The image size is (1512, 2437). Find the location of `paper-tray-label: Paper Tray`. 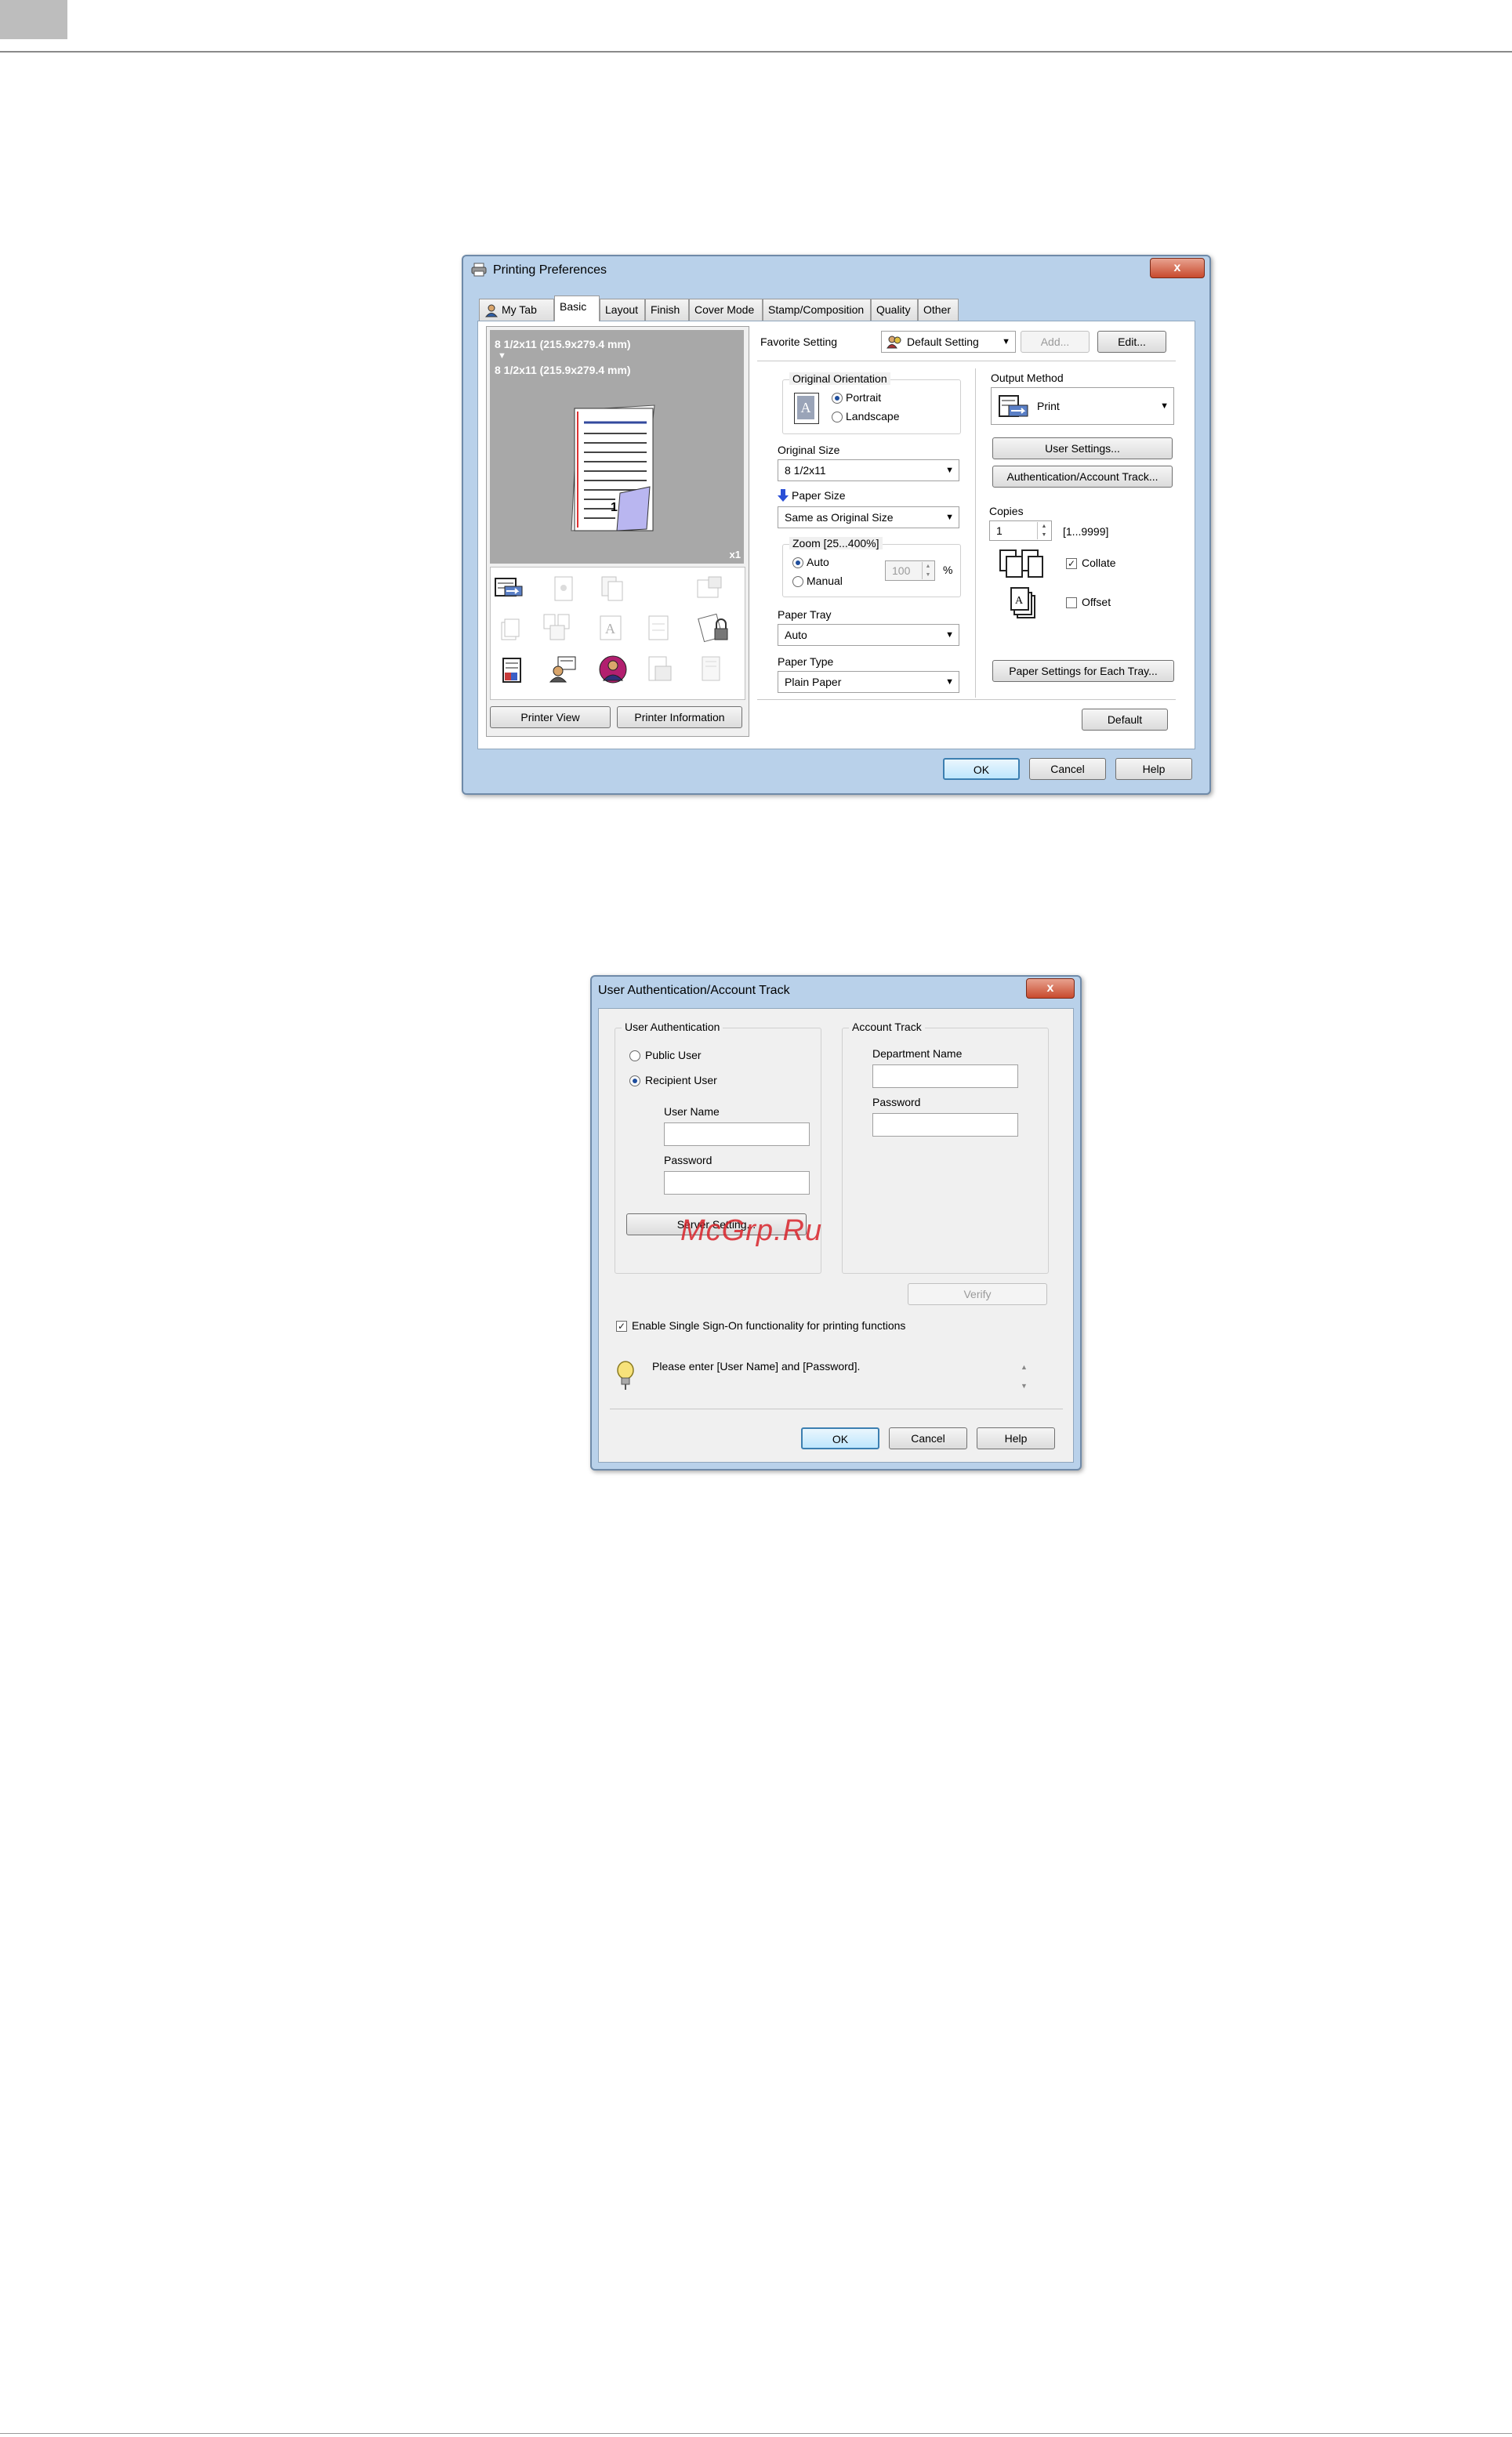

paper-tray-label: Paper Tray is located at coordinates (805, 614).